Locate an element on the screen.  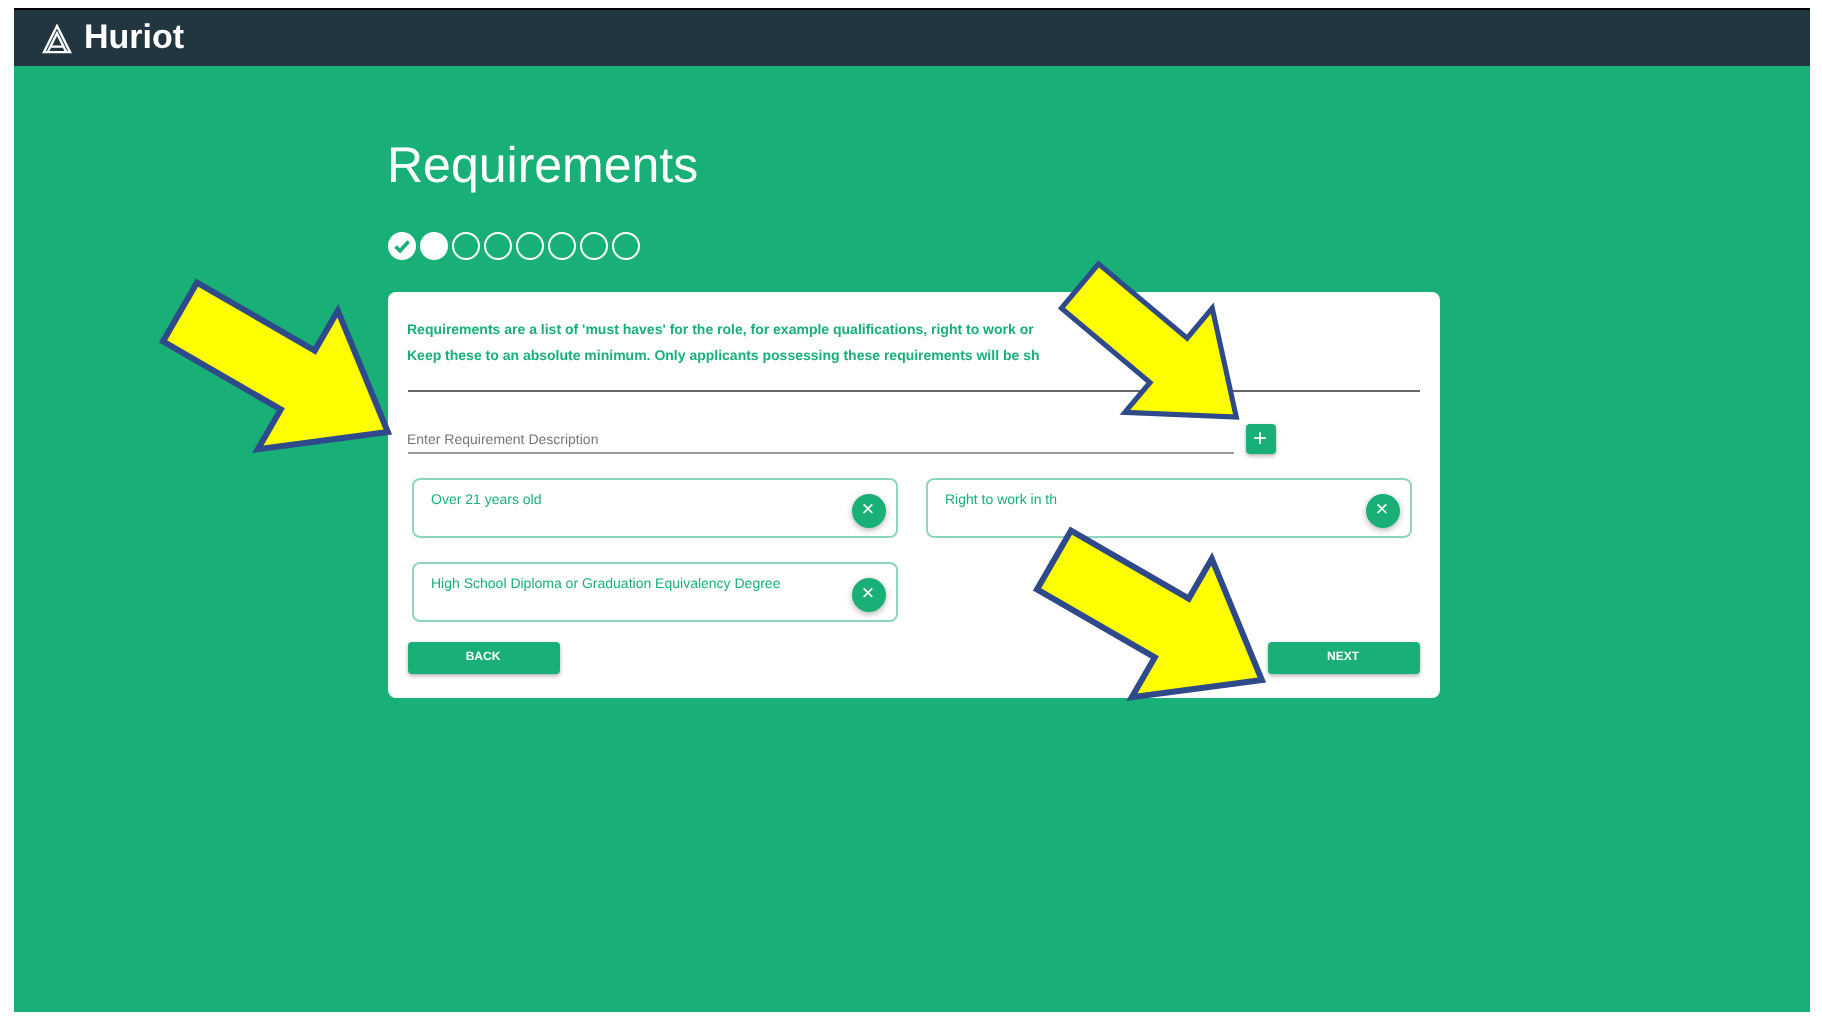
brand-name: Huriot is located at coordinates (134, 38).